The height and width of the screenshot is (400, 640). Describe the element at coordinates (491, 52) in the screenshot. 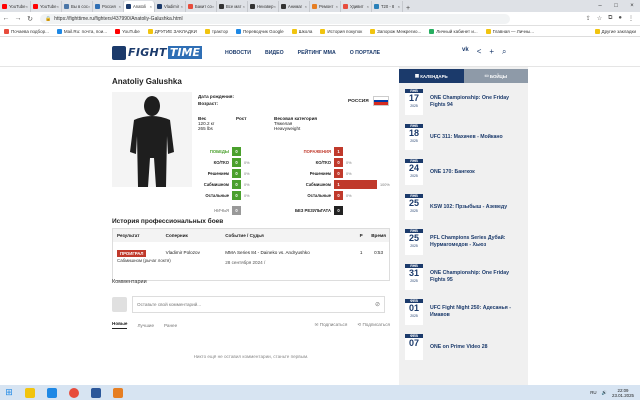

I see `add-icon: +` at that location.